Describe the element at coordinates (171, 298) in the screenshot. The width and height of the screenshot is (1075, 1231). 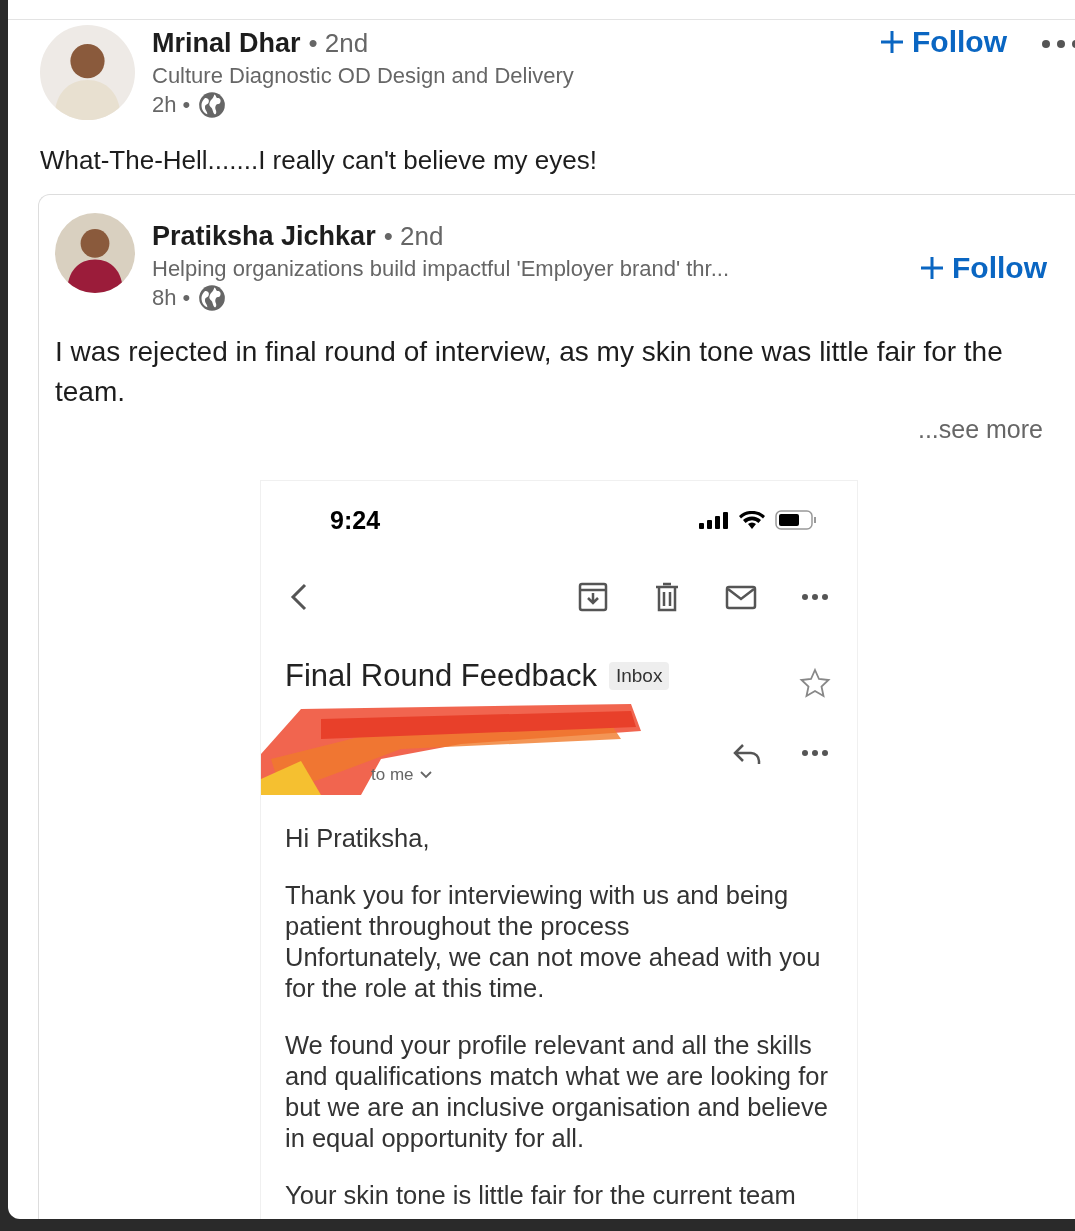
I see `post-time: 8h •` at that location.